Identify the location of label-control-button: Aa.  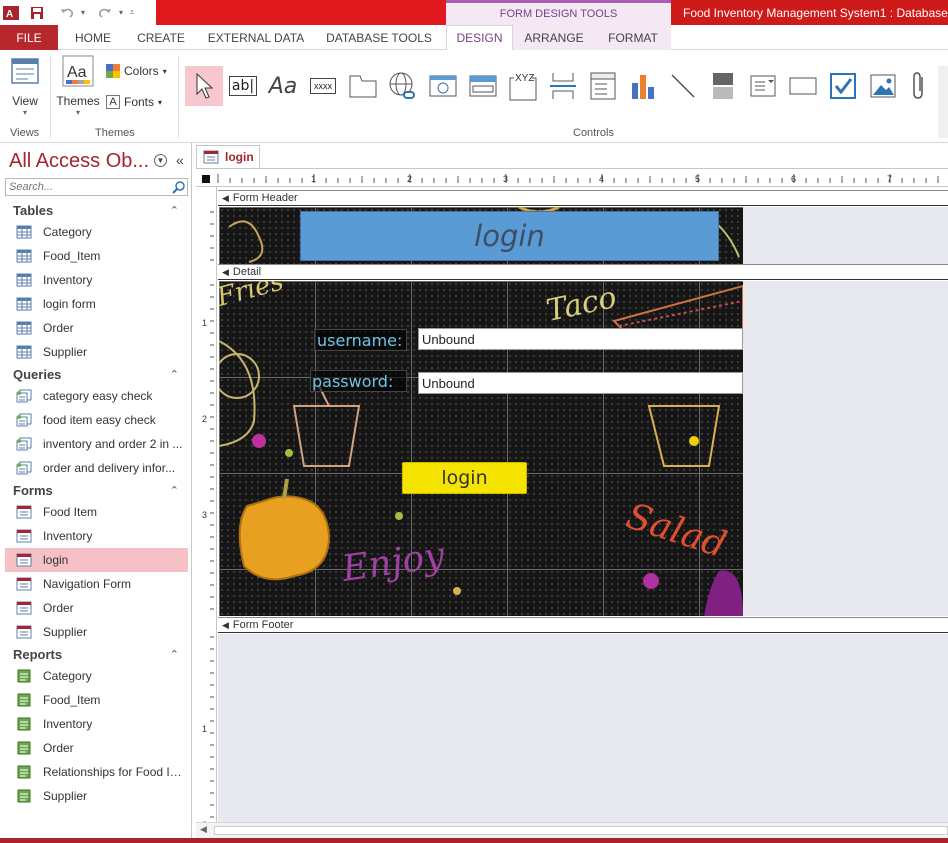
(283, 86).